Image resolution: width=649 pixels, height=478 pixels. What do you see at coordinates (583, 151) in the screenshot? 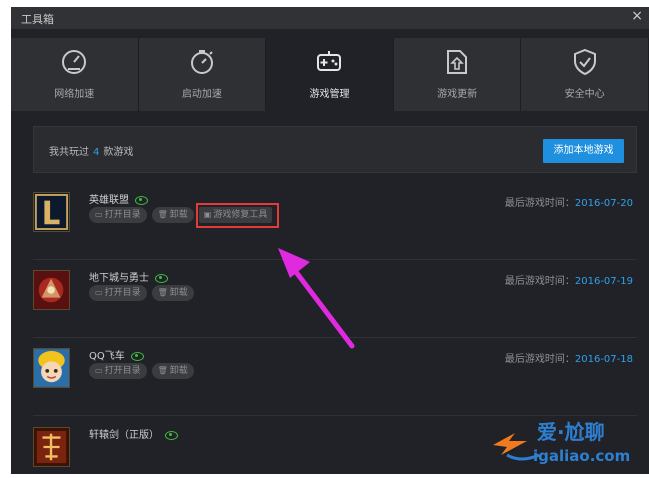
I see `add-local-game-button: 添加本地游戏` at bounding box center [583, 151].